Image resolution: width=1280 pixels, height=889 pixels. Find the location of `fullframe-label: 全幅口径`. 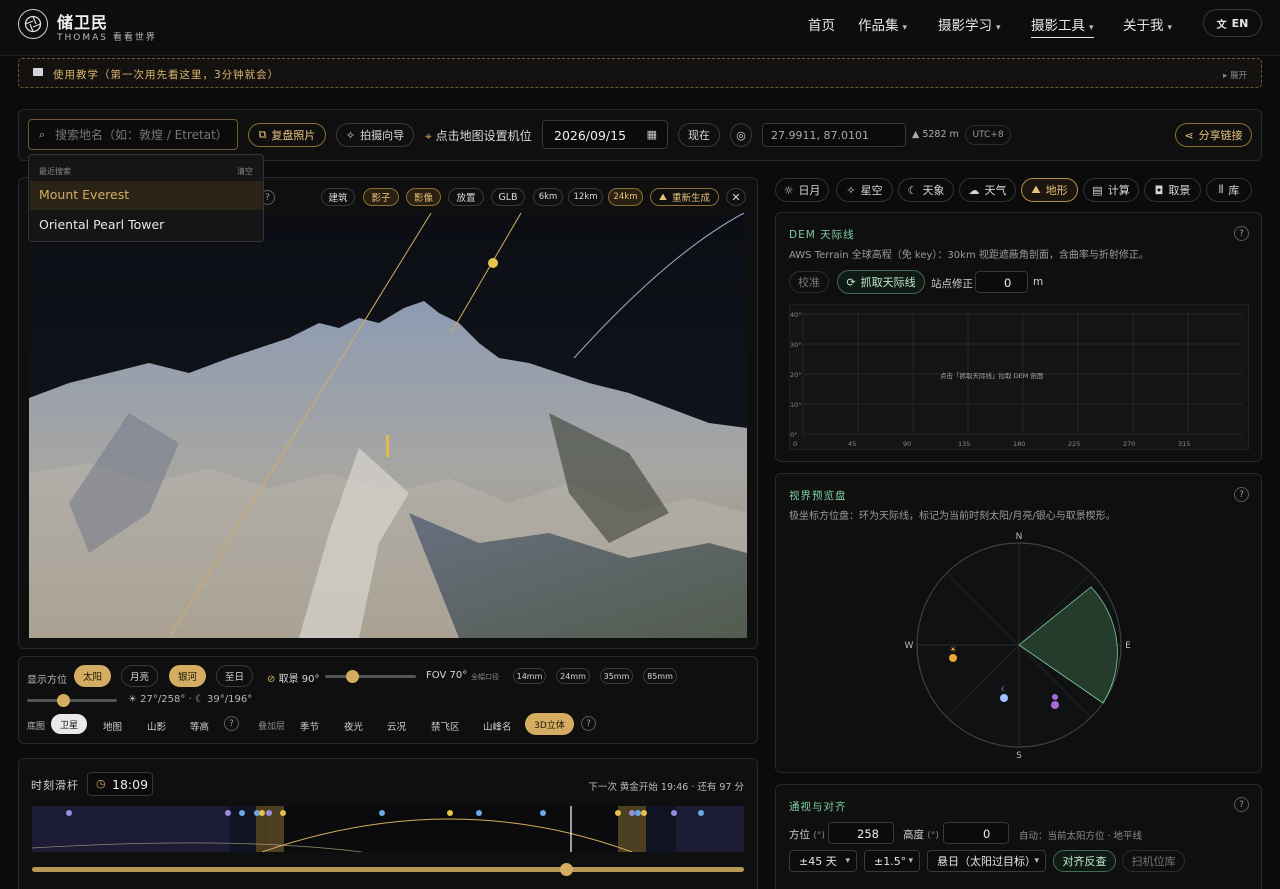

fullframe-label: 全幅口径 is located at coordinates (485, 677).